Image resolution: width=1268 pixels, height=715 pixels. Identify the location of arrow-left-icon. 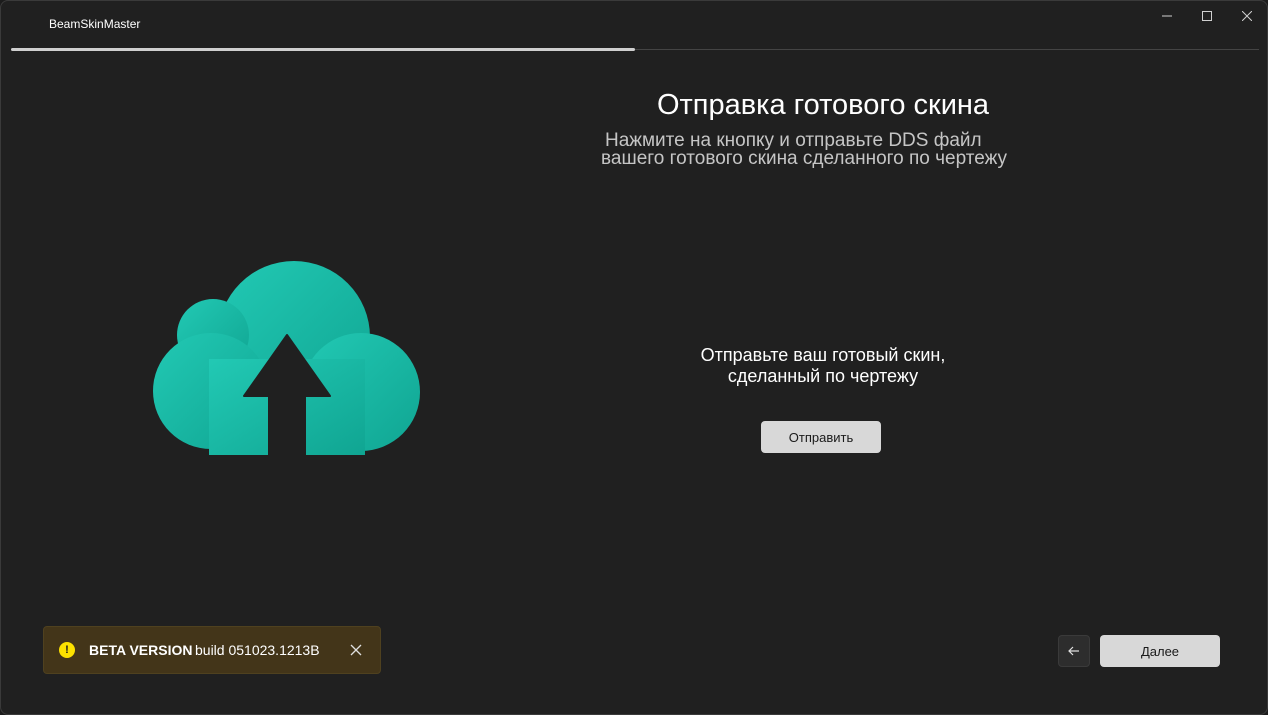
(1073, 651).